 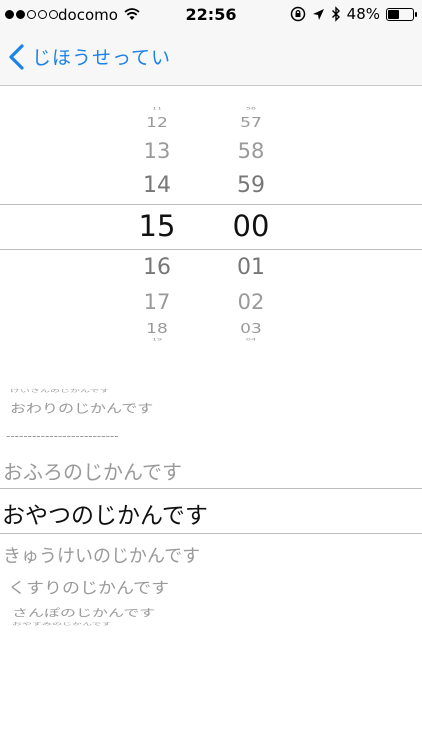 What do you see at coordinates (251, 329) in the screenshot?
I see `minute-option: 03` at bounding box center [251, 329].